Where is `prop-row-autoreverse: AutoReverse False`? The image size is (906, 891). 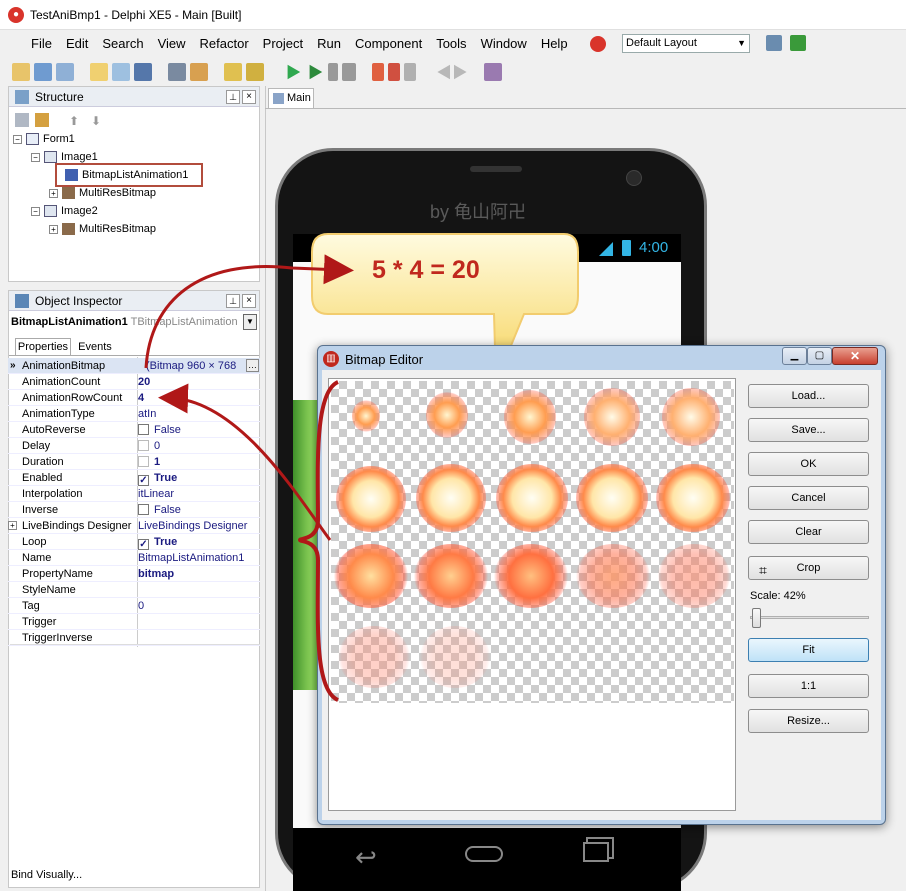 prop-row-autoreverse: AutoReverse False is located at coordinates (134, 430).